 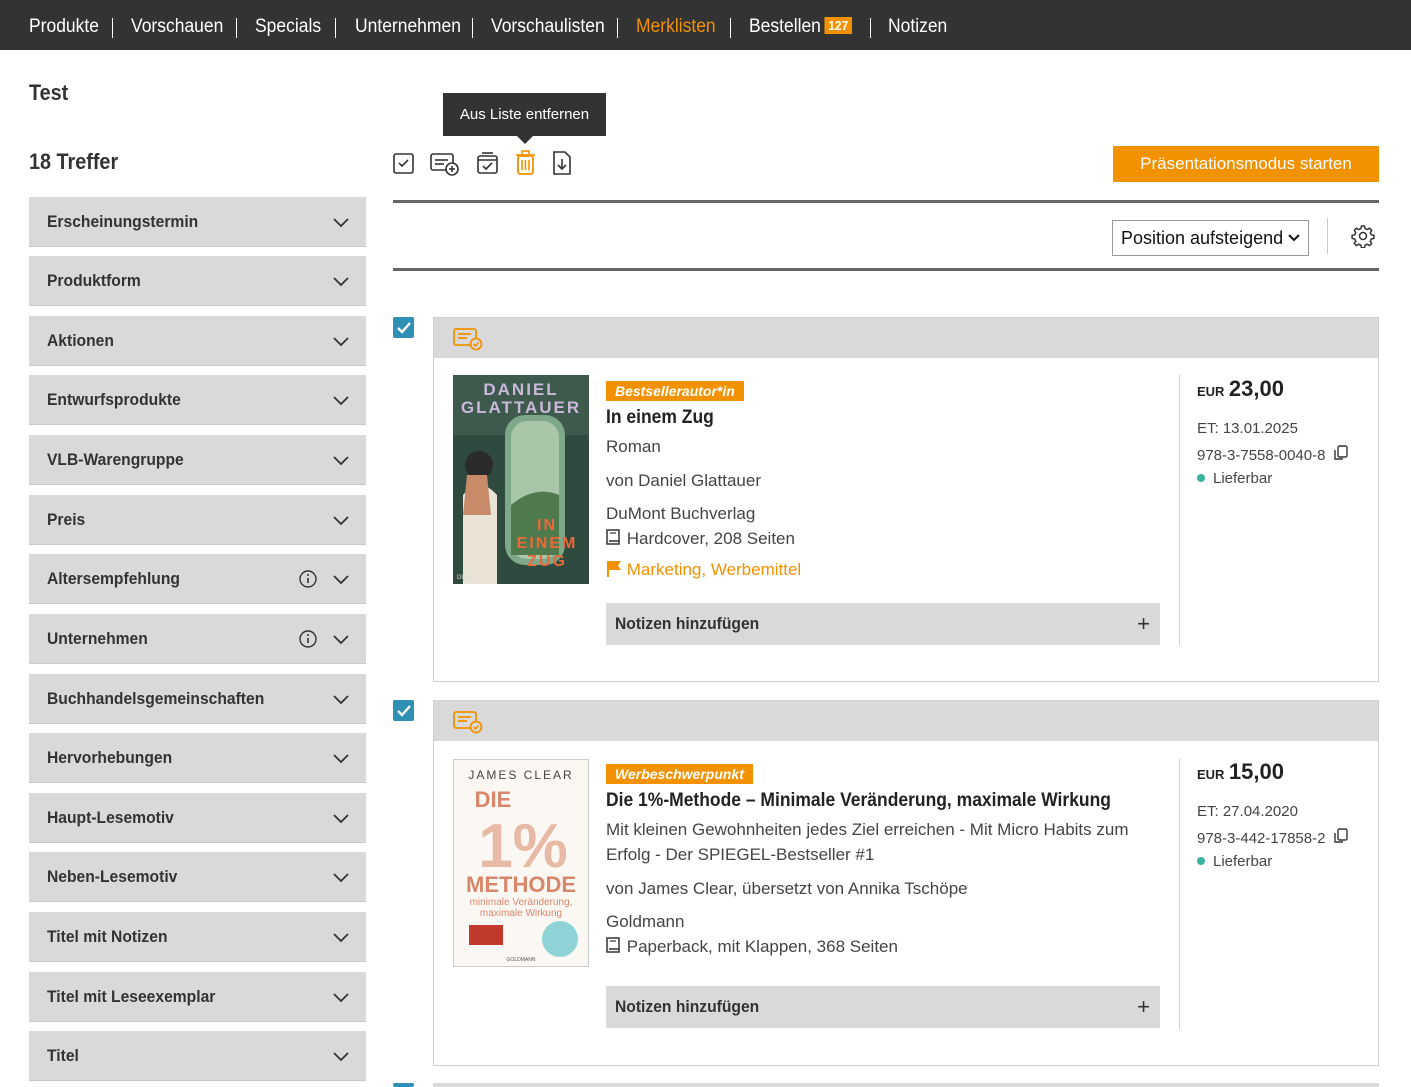 What do you see at coordinates (1256, 771) in the screenshot?
I see `price-amount: 15,00` at bounding box center [1256, 771].